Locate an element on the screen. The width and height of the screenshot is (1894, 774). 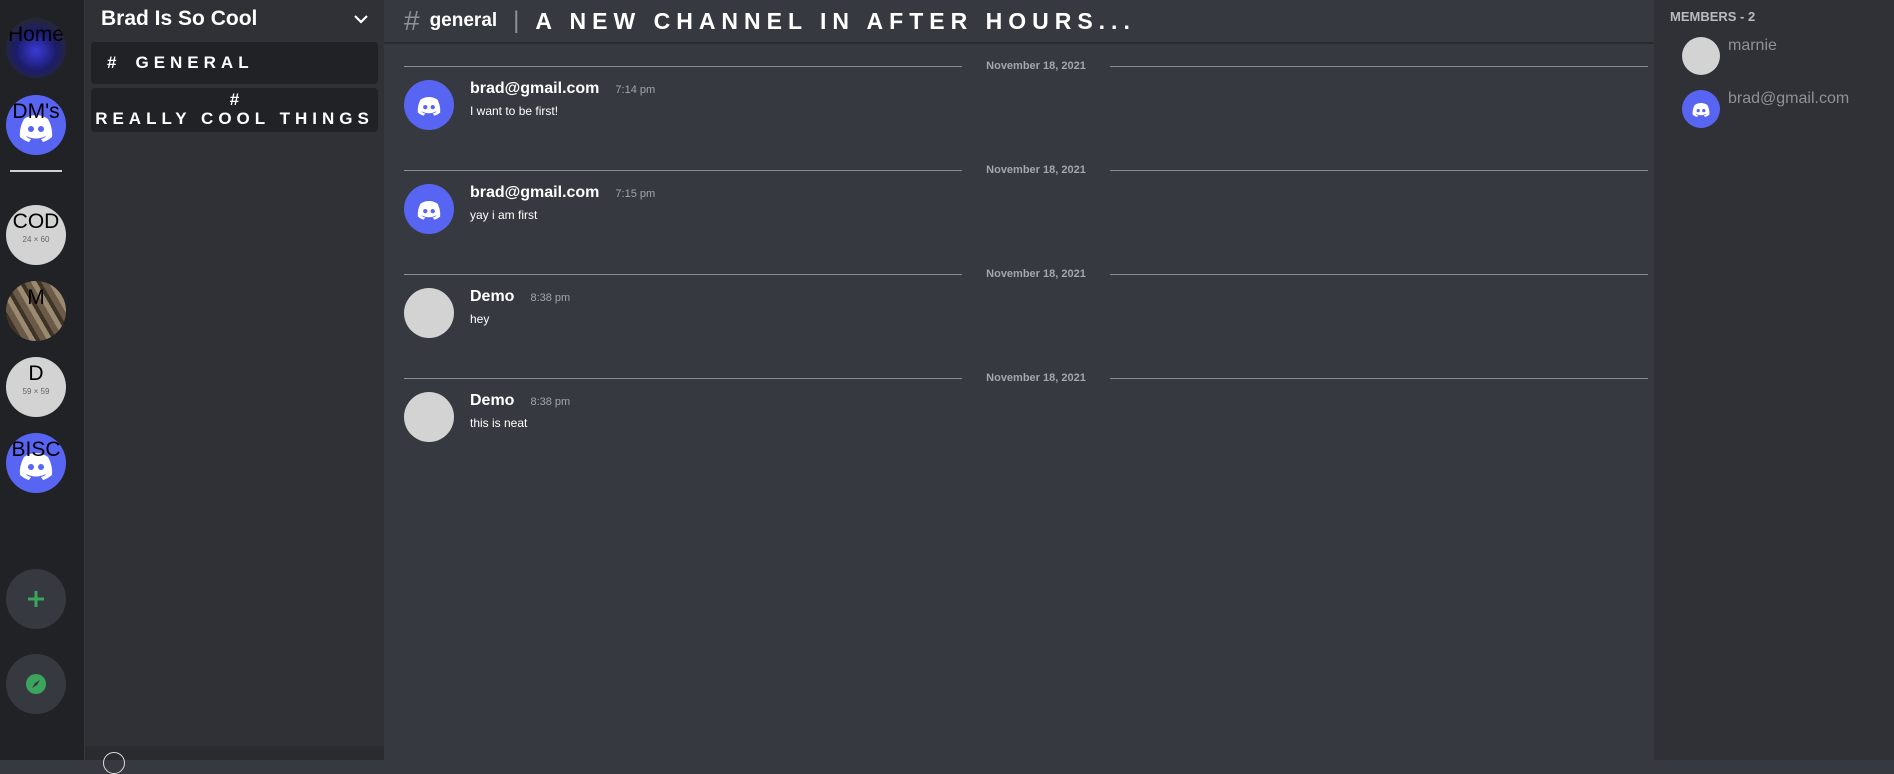
add-server-button is located at coordinates (36, 599).